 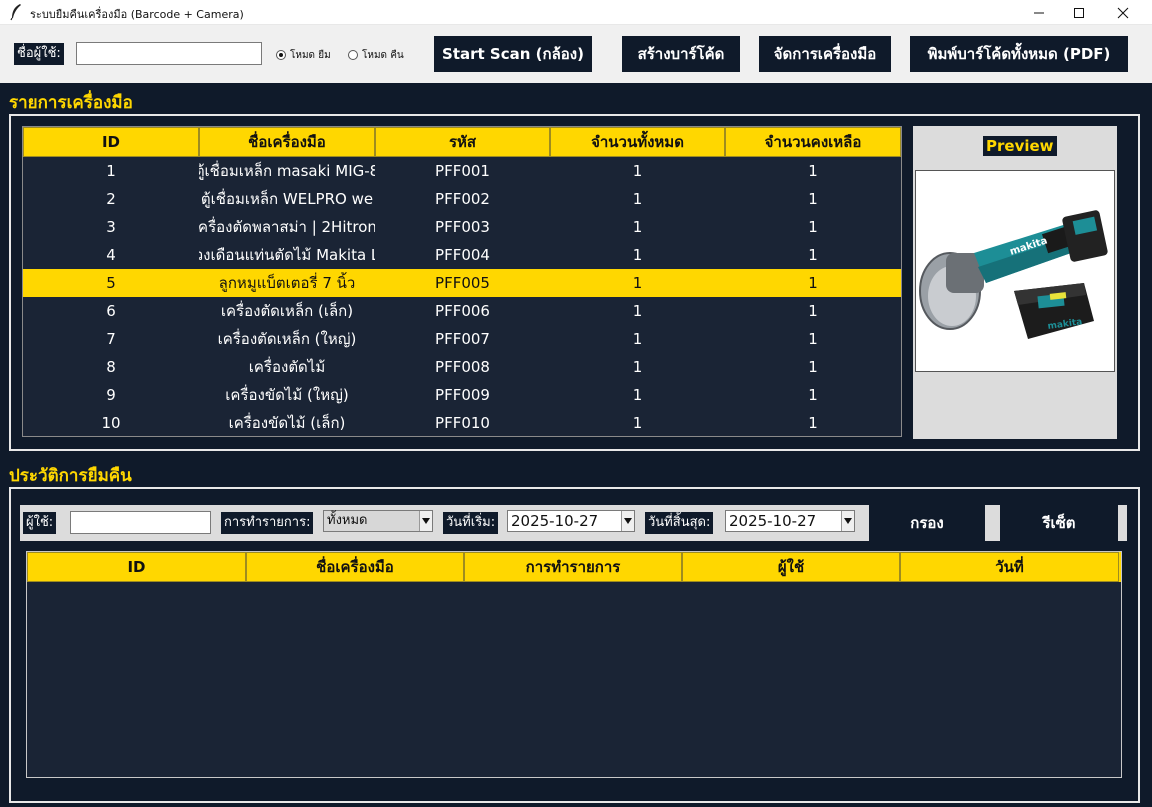 What do you see at coordinates (773, 521) in the screenshot?
I see `end-date-value: 2025-10-27` at bounding box center [773, 521].